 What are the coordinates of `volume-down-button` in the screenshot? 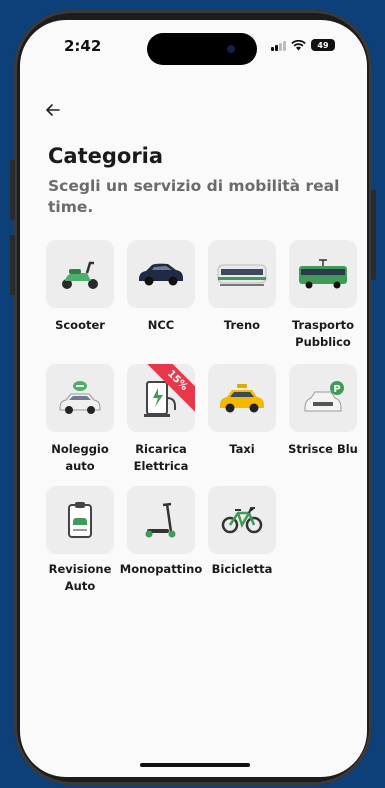 It's located at (12, 265).